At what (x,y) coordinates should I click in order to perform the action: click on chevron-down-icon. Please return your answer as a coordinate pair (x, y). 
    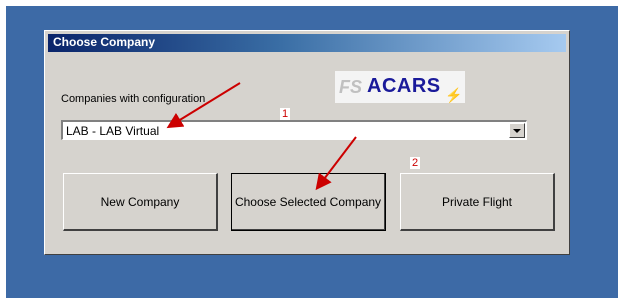
    Looking at the image, I should click on (517, 131).